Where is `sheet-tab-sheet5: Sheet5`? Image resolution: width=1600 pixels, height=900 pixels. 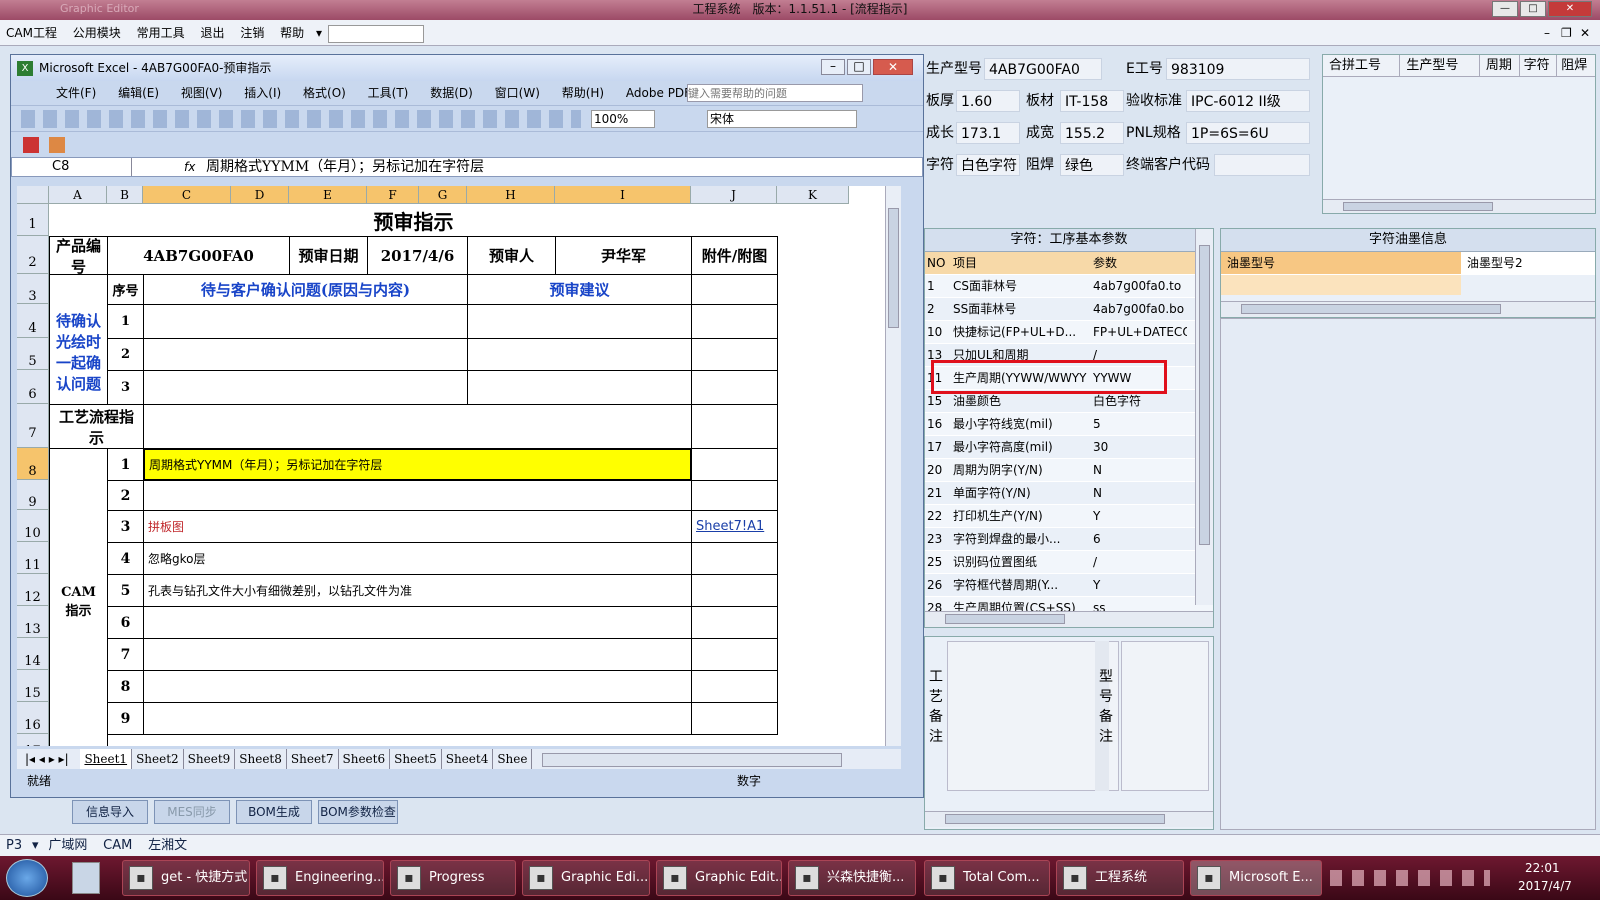
sheet-tab-sheet5: Sheet5 is located at coordinates (416, 759).